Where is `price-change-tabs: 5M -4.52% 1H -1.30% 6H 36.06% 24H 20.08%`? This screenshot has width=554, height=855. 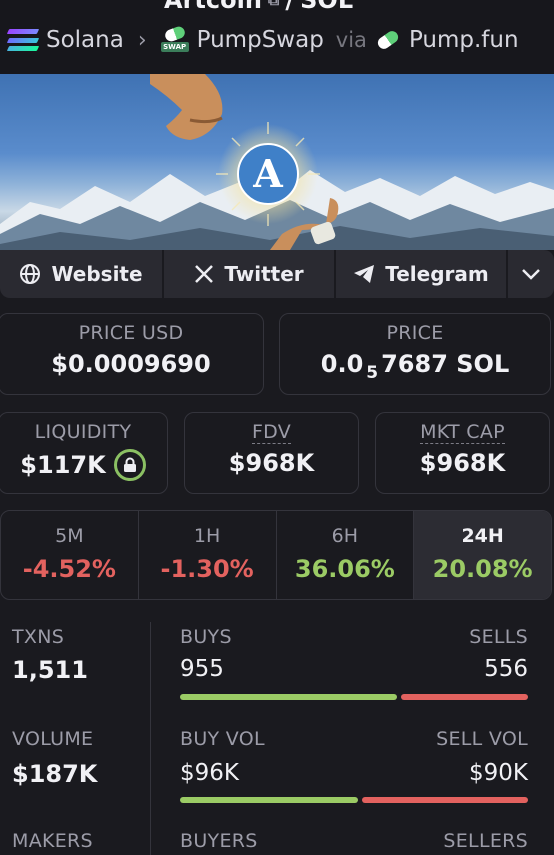
price-change-tabs: 5M -4.52% 1H -1.30% 6H 36.06% 24H 20.08% is located at coordinates (276, 555).